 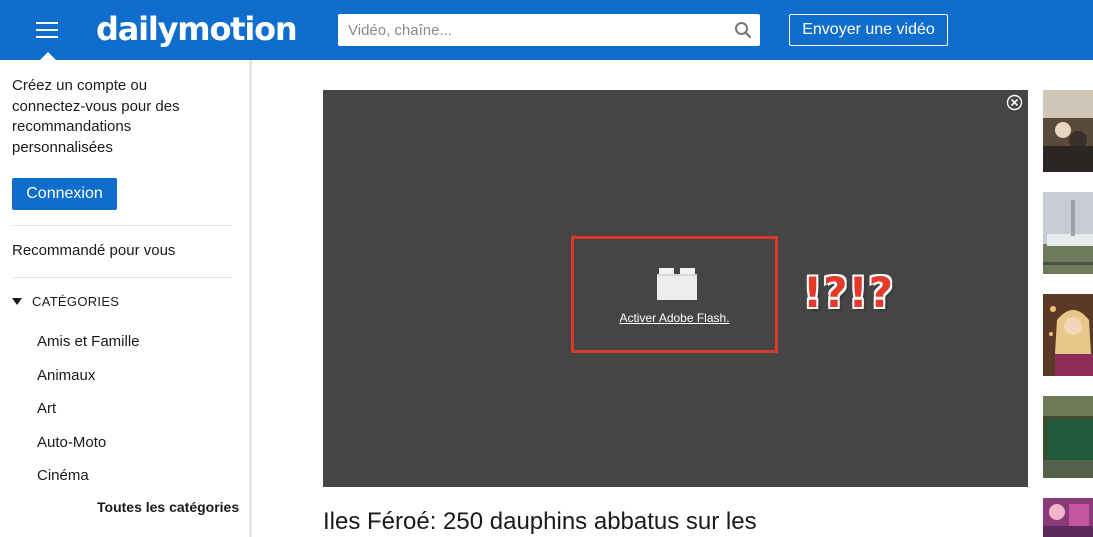 I want to click on annotation-text: !?!?, so click(x=849, y=292).